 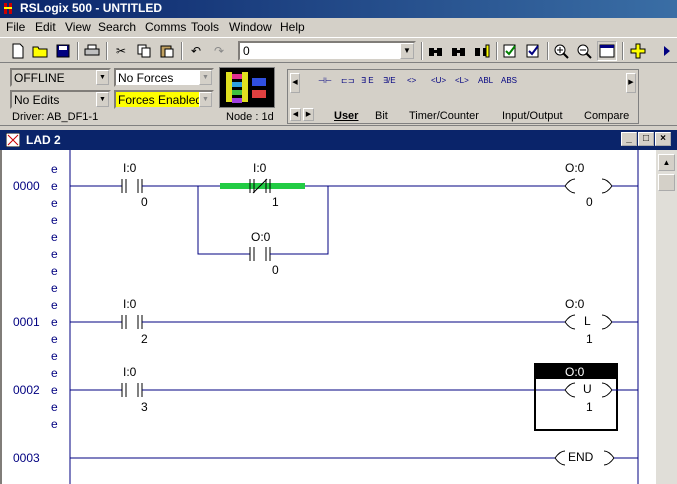 I want to click on abs-palette-icon: ABS, so click(x=509, y=80).